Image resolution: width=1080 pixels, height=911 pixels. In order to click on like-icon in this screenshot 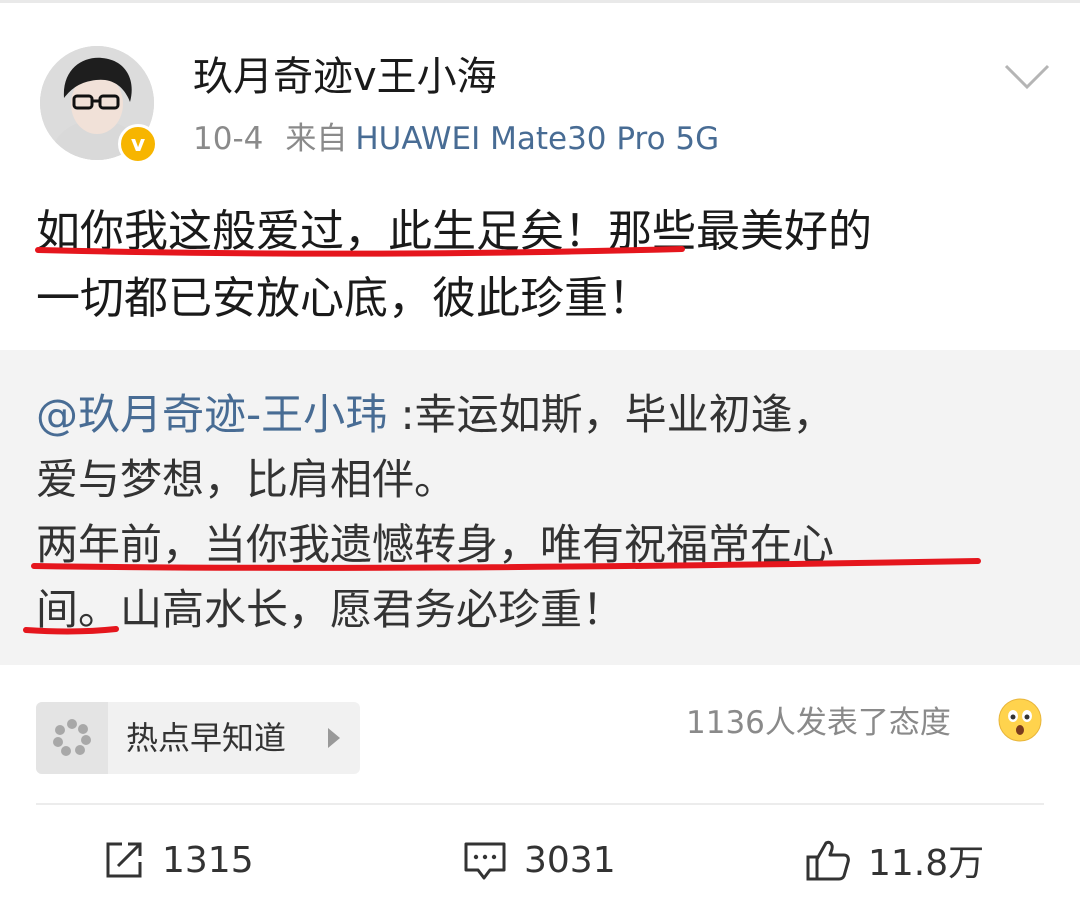, I will do `click(828, 860)`.